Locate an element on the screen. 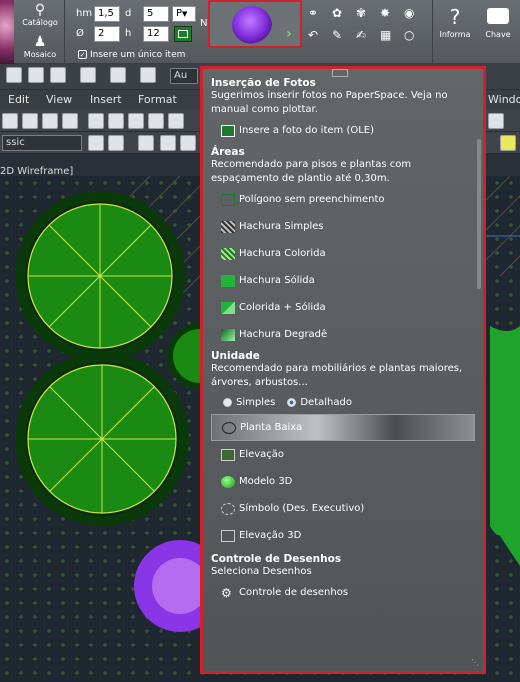  save-toggle-button is located at coordinates (183, 34).